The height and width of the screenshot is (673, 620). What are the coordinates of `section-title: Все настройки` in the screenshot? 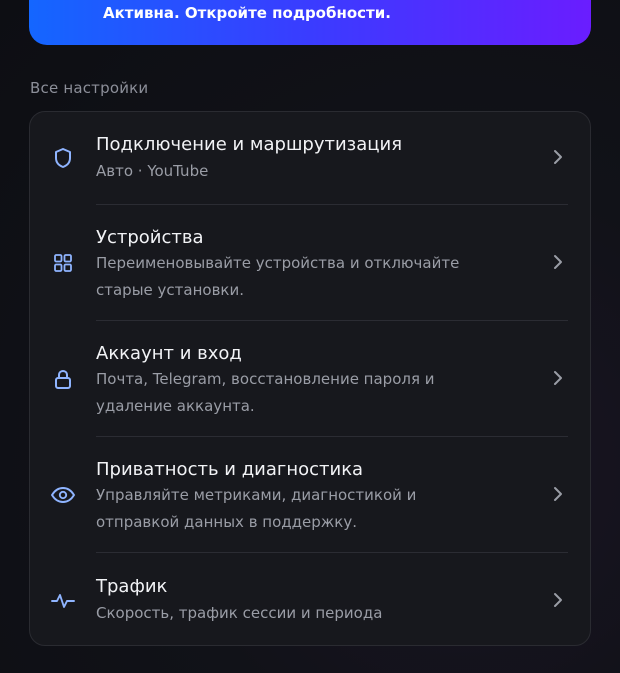 It's located at (89, 88).